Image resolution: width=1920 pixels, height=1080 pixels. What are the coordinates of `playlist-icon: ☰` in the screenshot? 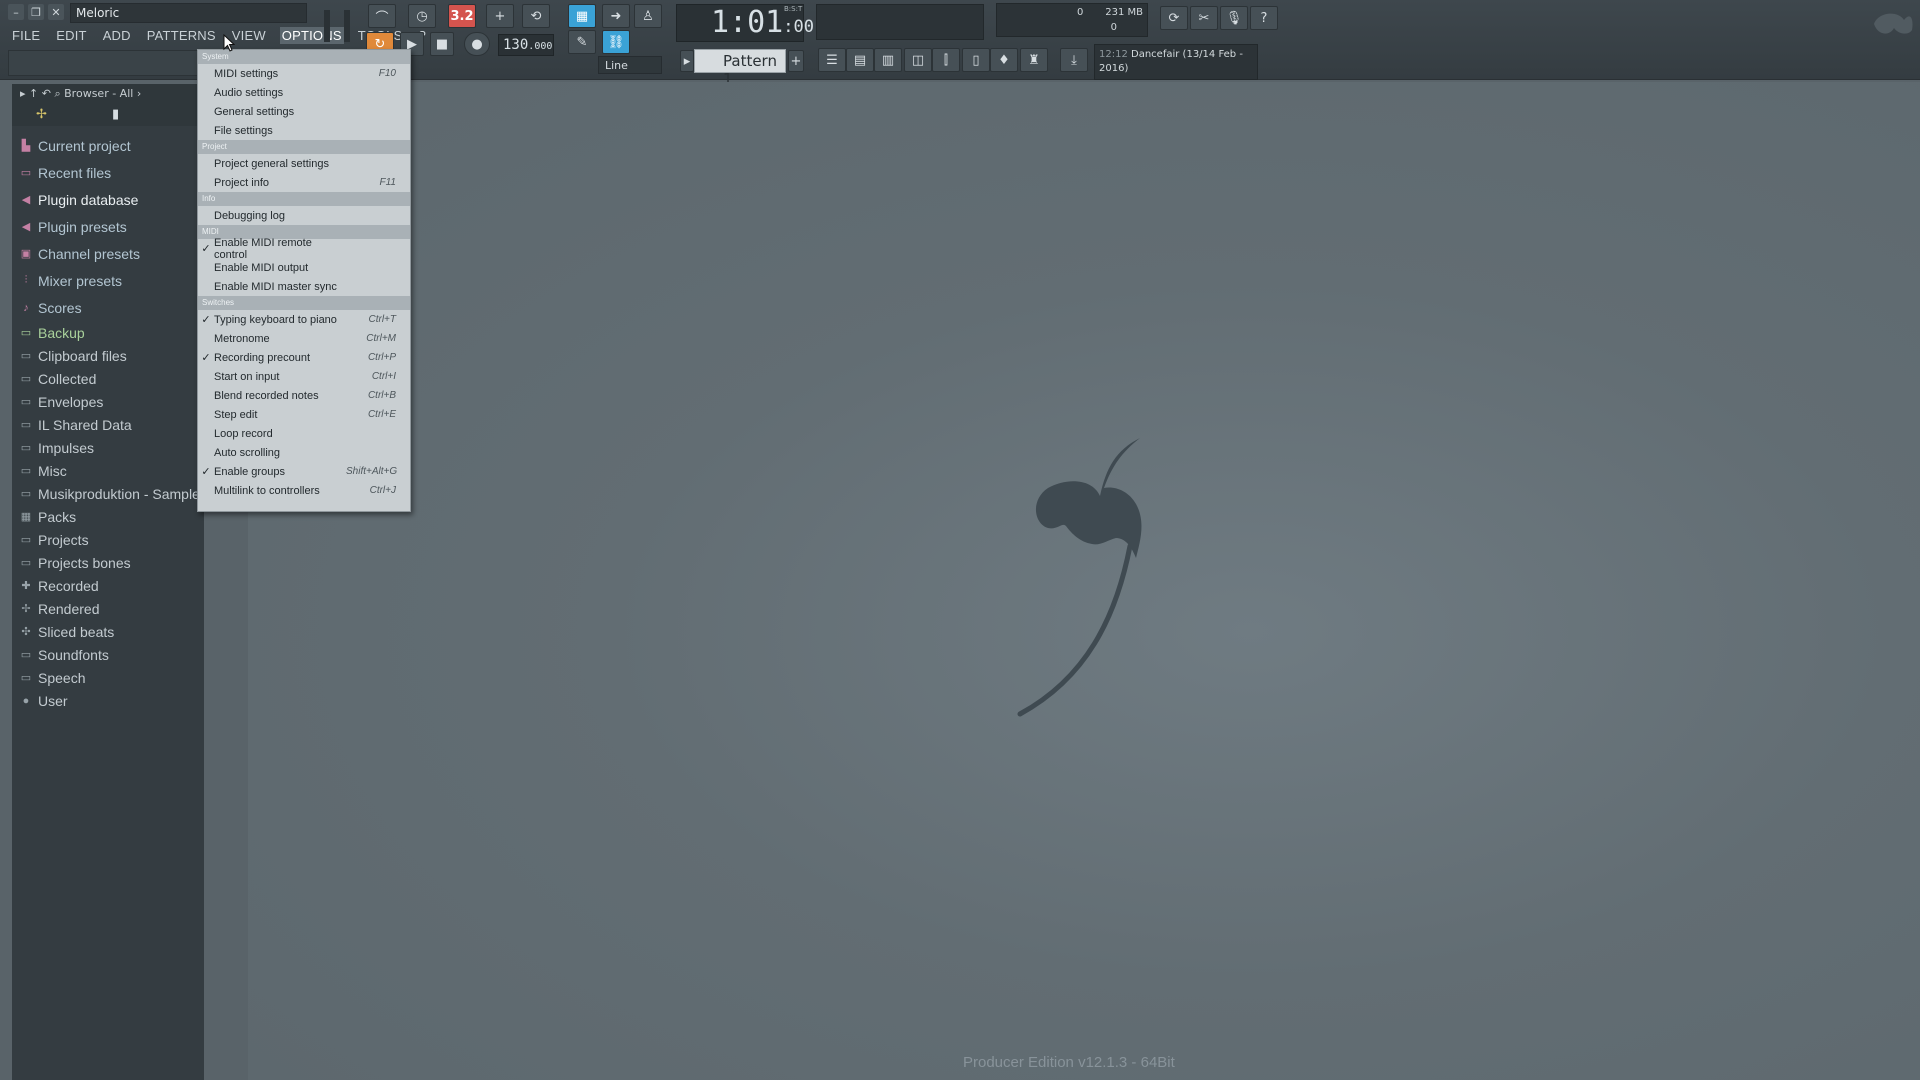 It's located at (832, 60).